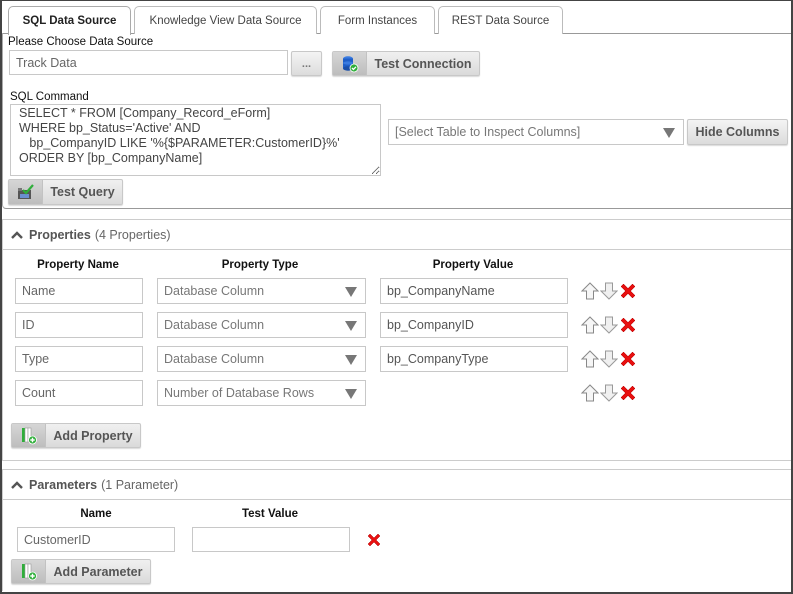  Describe the element at coordinates (78, 265) in the screenshot. I see `column-header-property-name: Property Name` at that location.